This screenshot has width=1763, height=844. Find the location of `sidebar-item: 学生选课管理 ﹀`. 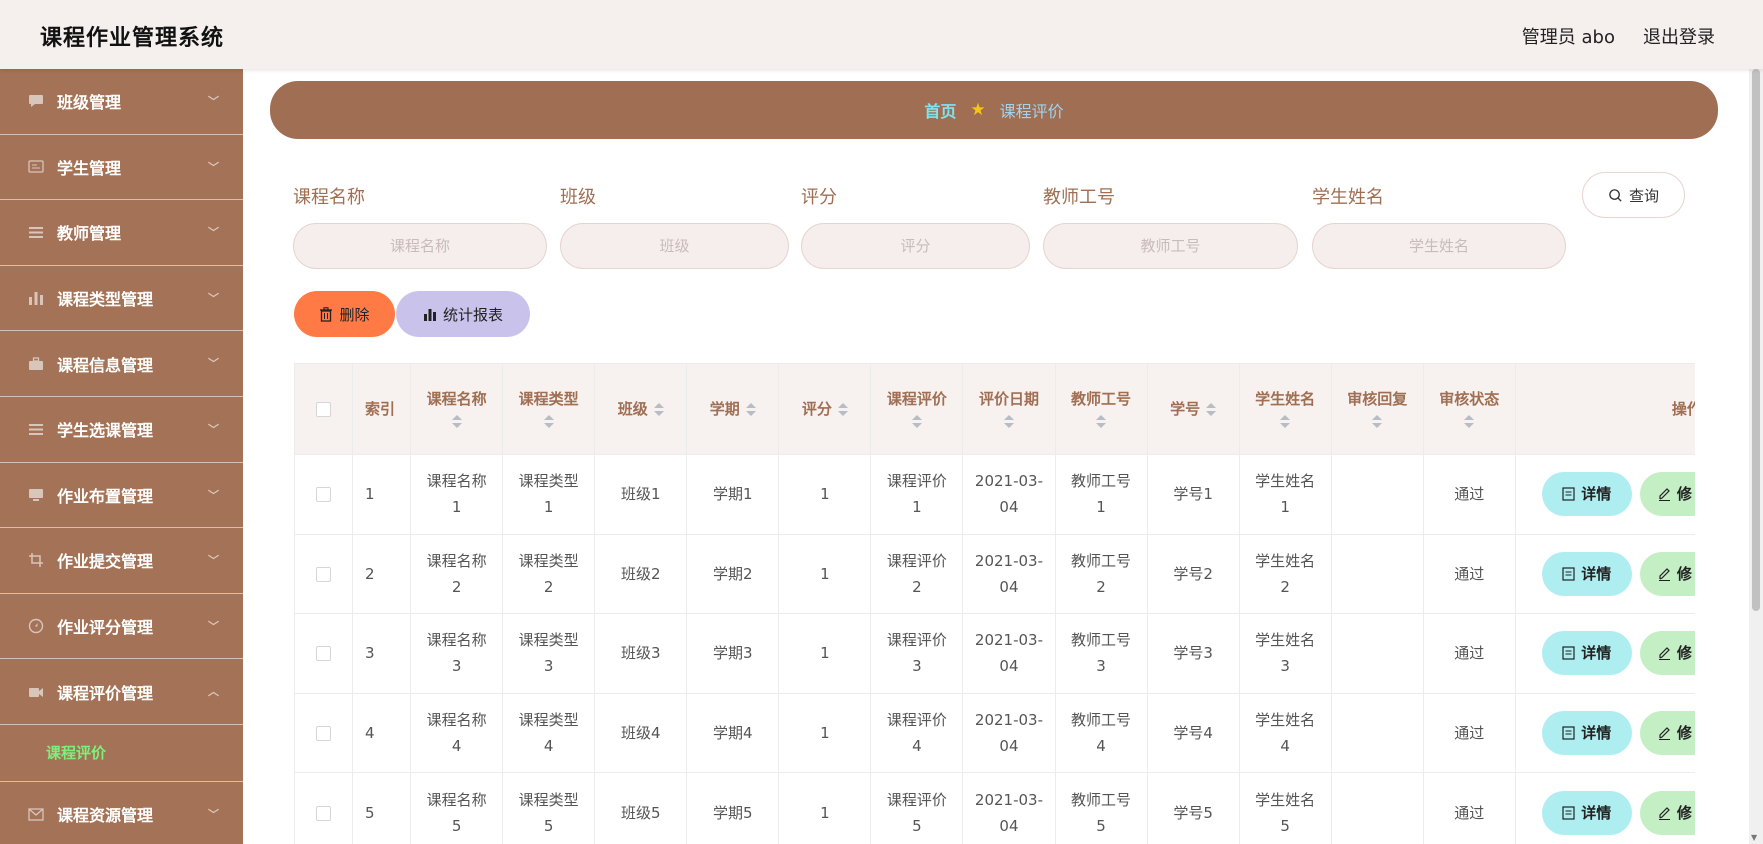

sidebar-item: 学生选课管理 ﹀ is located at coordinates (121, 430).